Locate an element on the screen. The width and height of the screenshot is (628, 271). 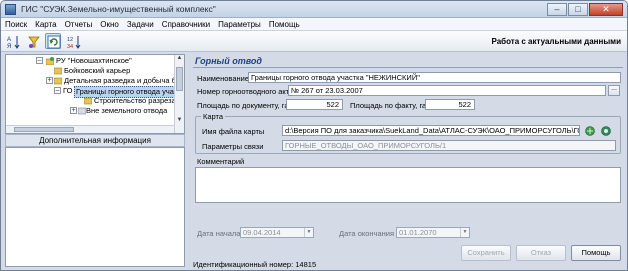
scroll-up-icon: ▲ is located at coordinates (179, 59).